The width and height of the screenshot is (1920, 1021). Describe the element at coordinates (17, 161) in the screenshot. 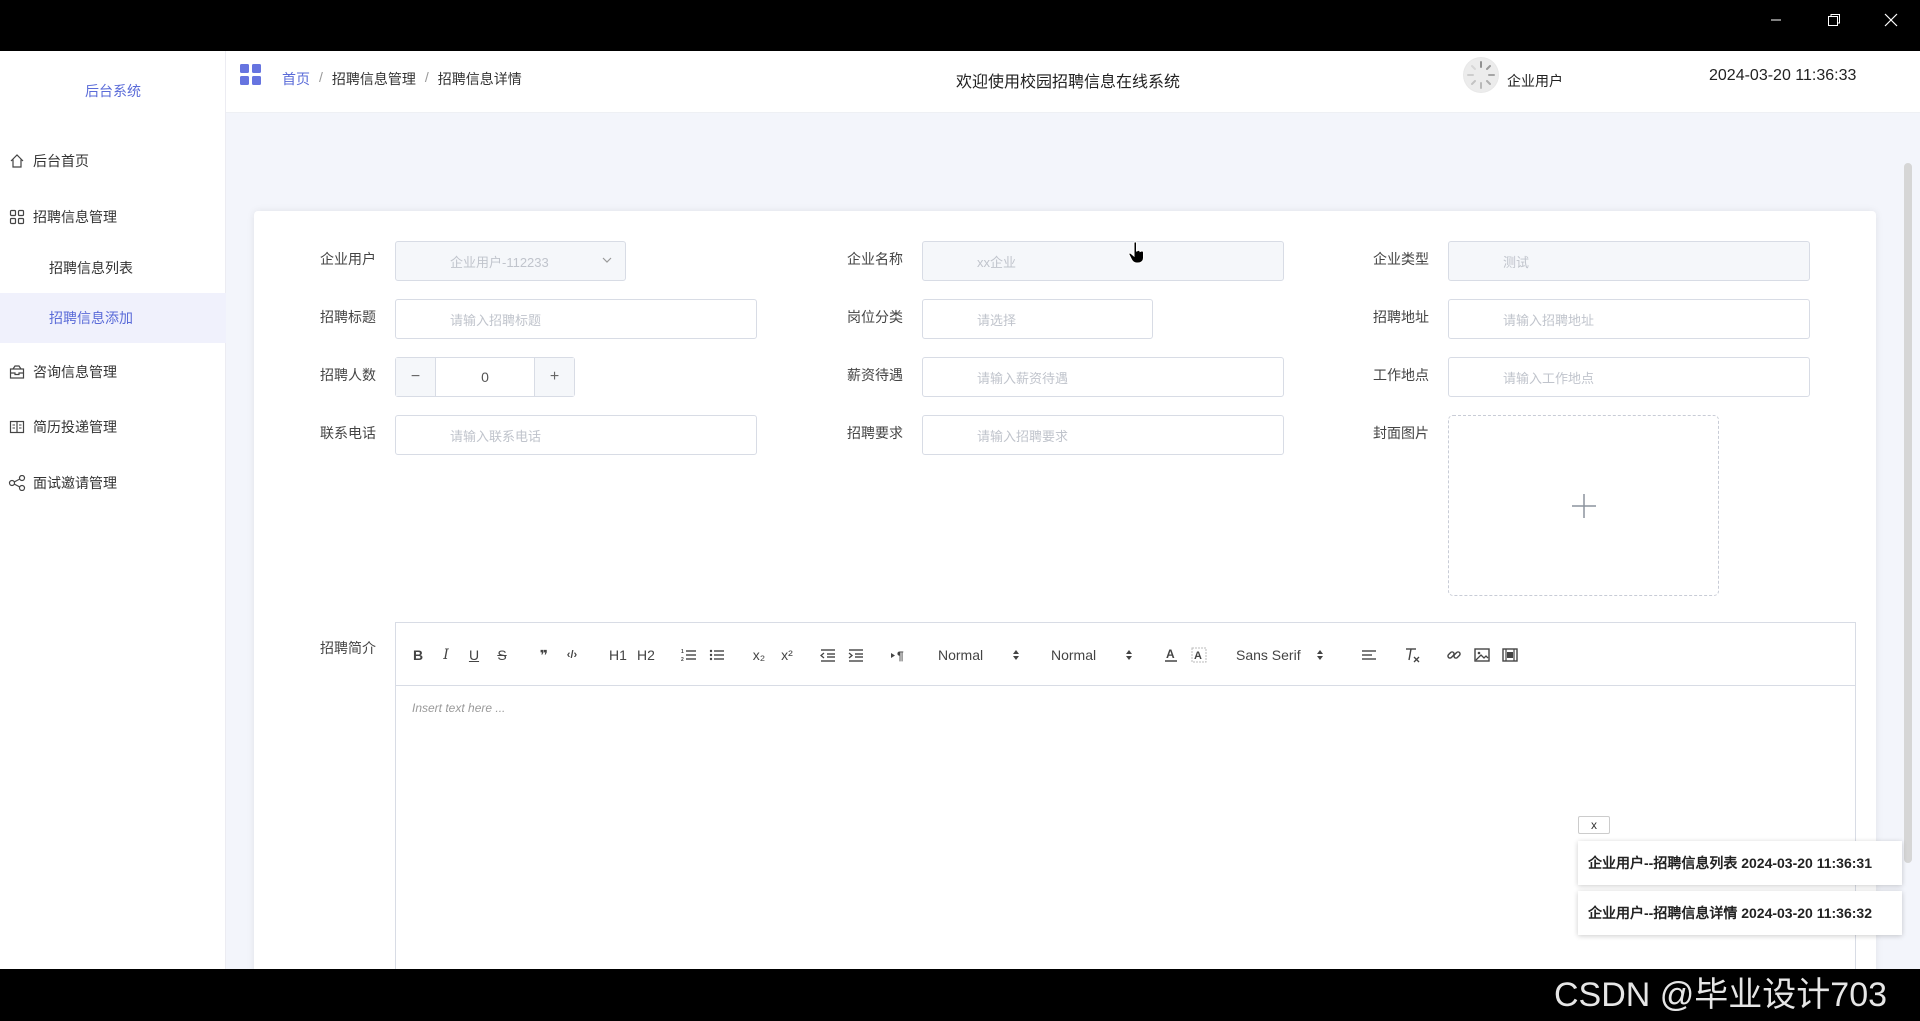

I see `home-icon` at that location.